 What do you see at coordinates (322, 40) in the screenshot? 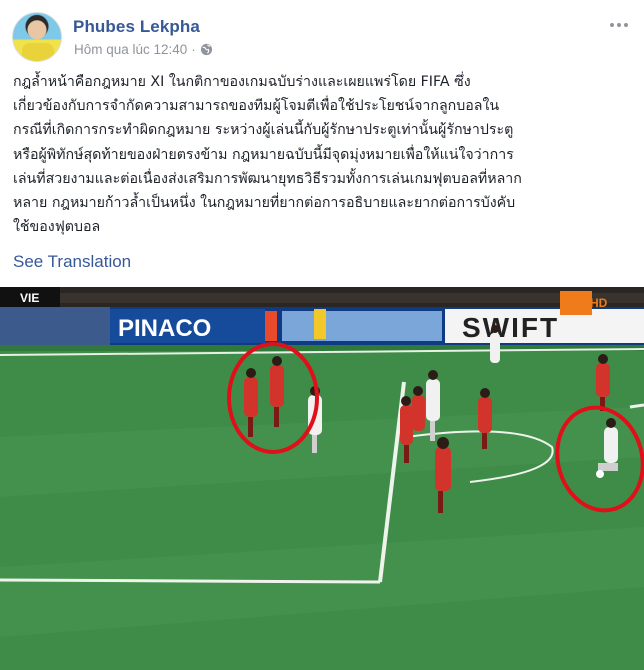
I see `post-header: Phubes Lekpha Hôm qua lúc 12:40 ·` at bounding box center [322, 40].